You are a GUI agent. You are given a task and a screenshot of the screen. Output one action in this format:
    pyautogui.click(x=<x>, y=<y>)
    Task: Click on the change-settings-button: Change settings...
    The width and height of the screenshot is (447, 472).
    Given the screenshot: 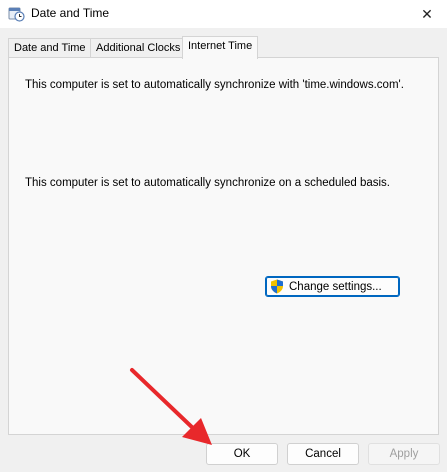 What is the action you would take?
    pyautogui.click(x=332, y=286)
    